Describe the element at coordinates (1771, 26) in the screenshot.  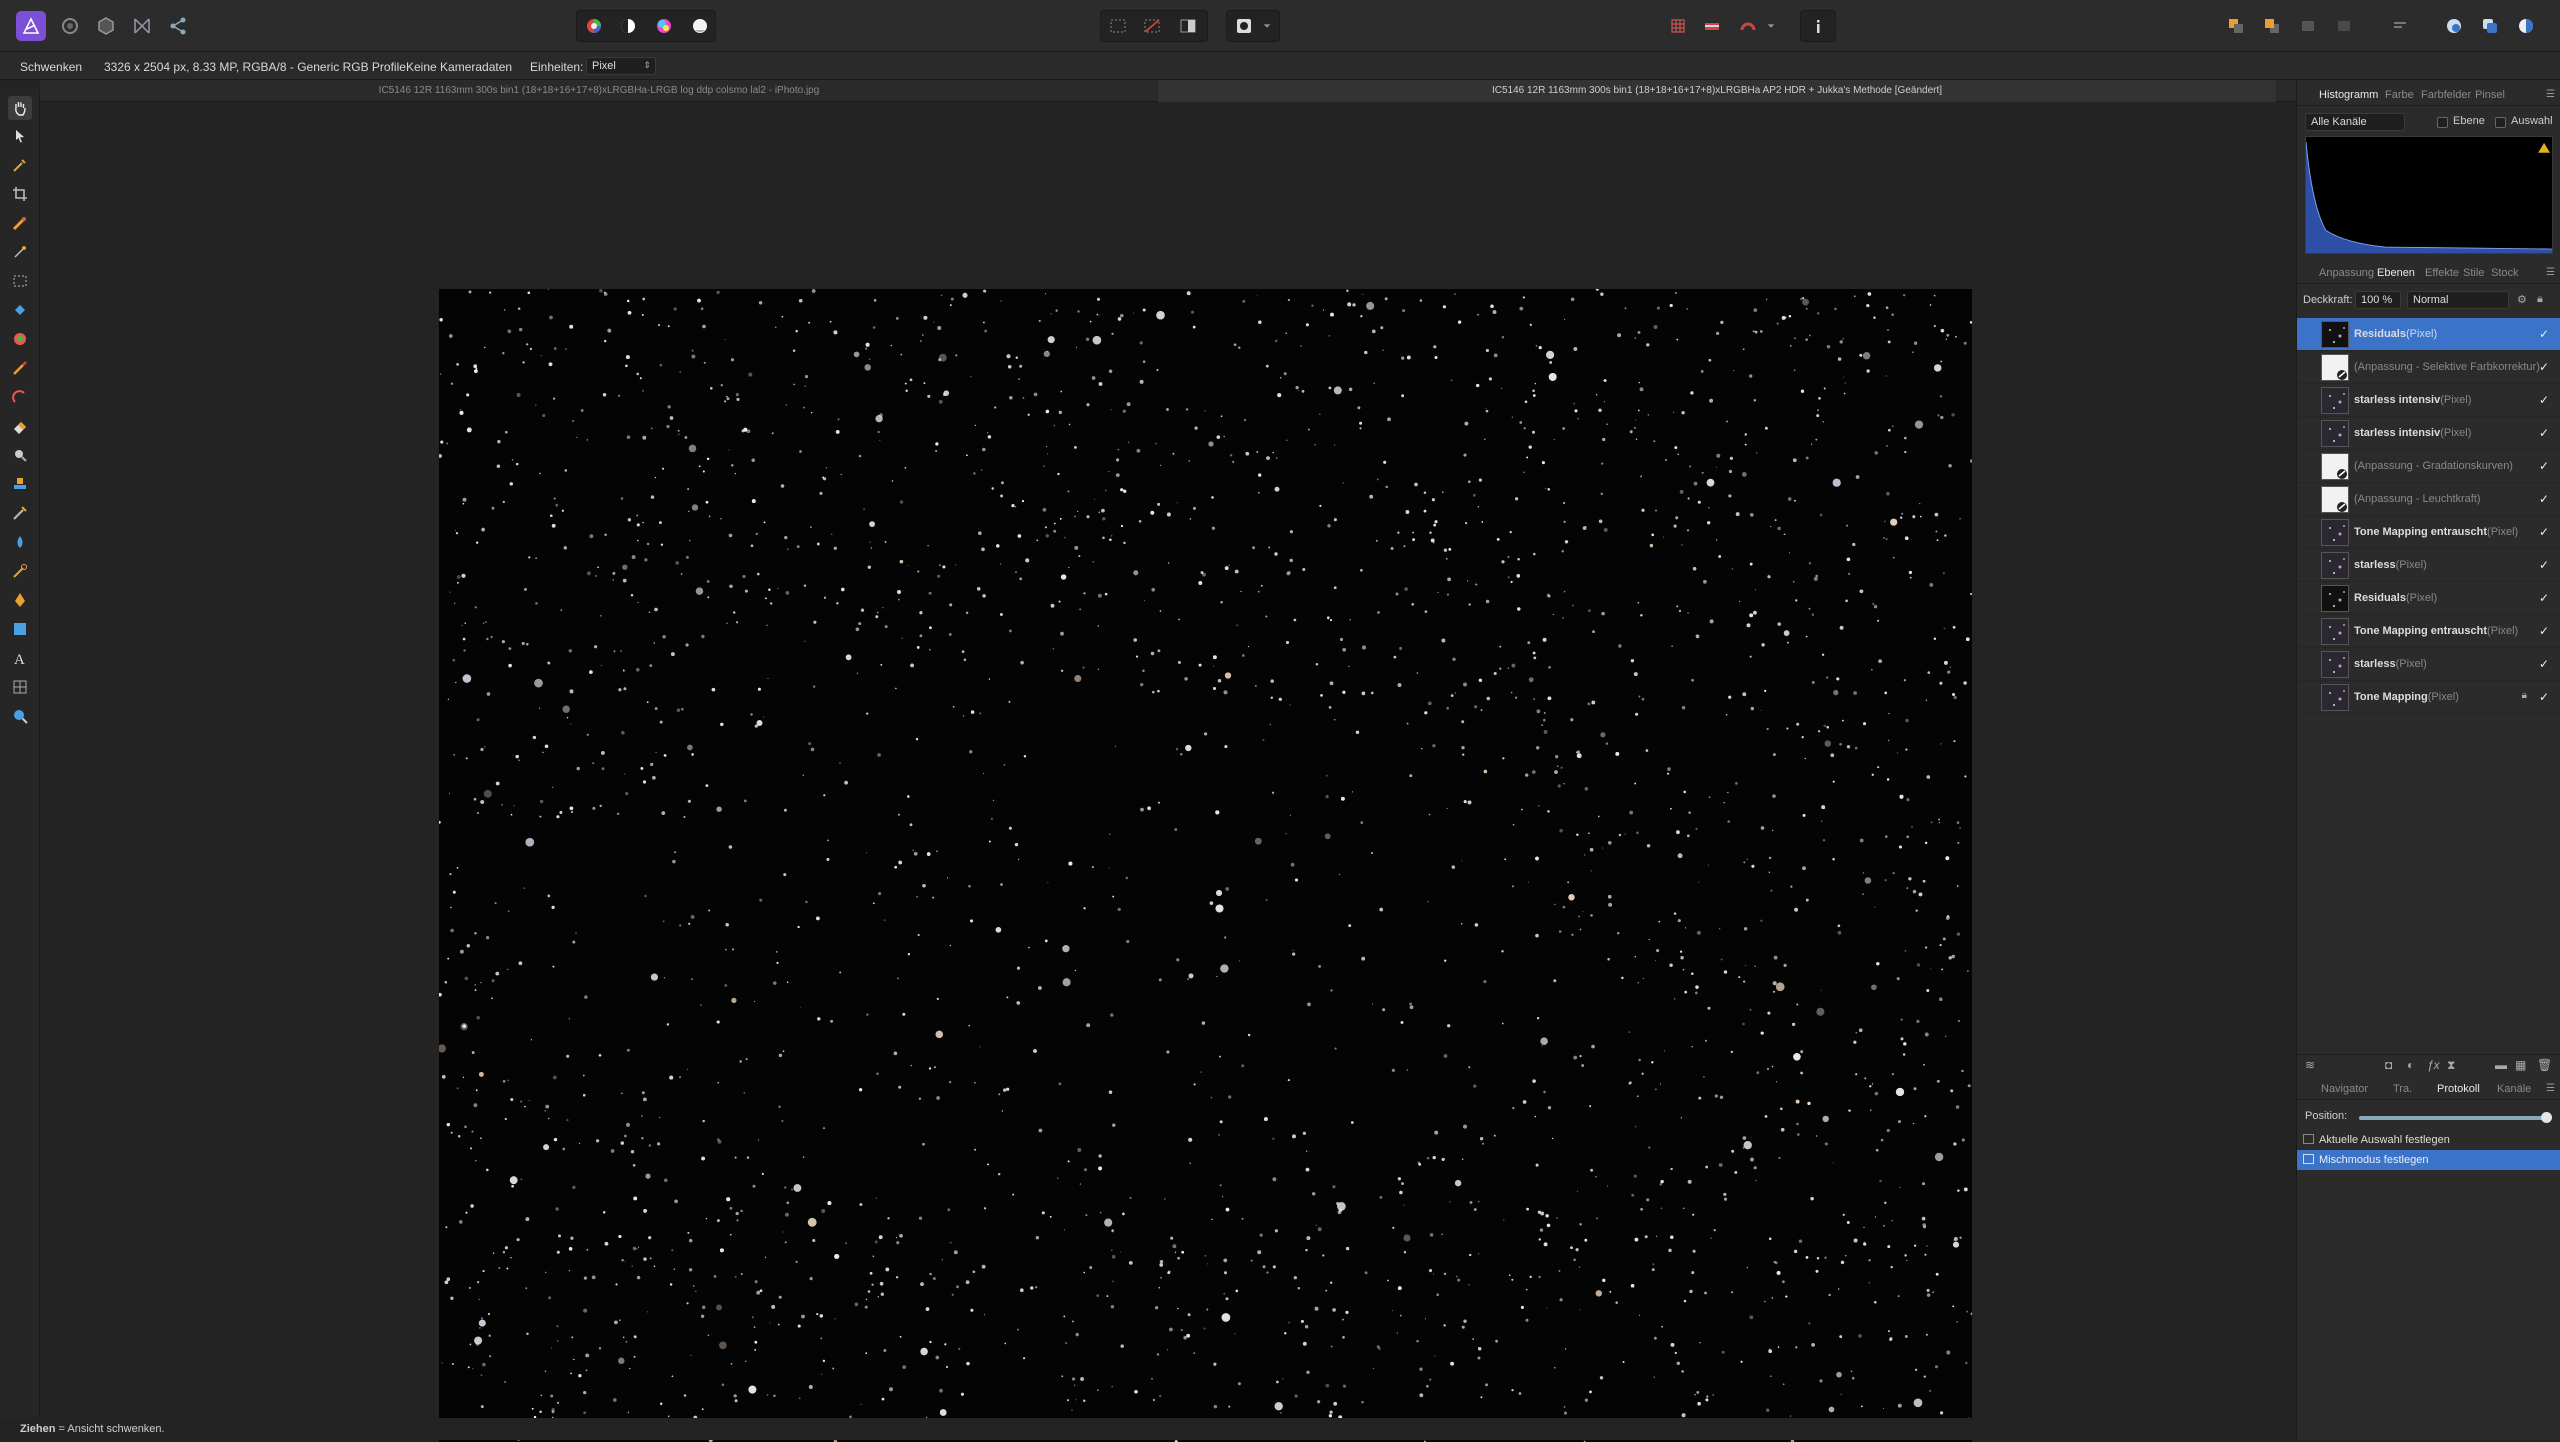
I see `chevron-down-icon` at that location.